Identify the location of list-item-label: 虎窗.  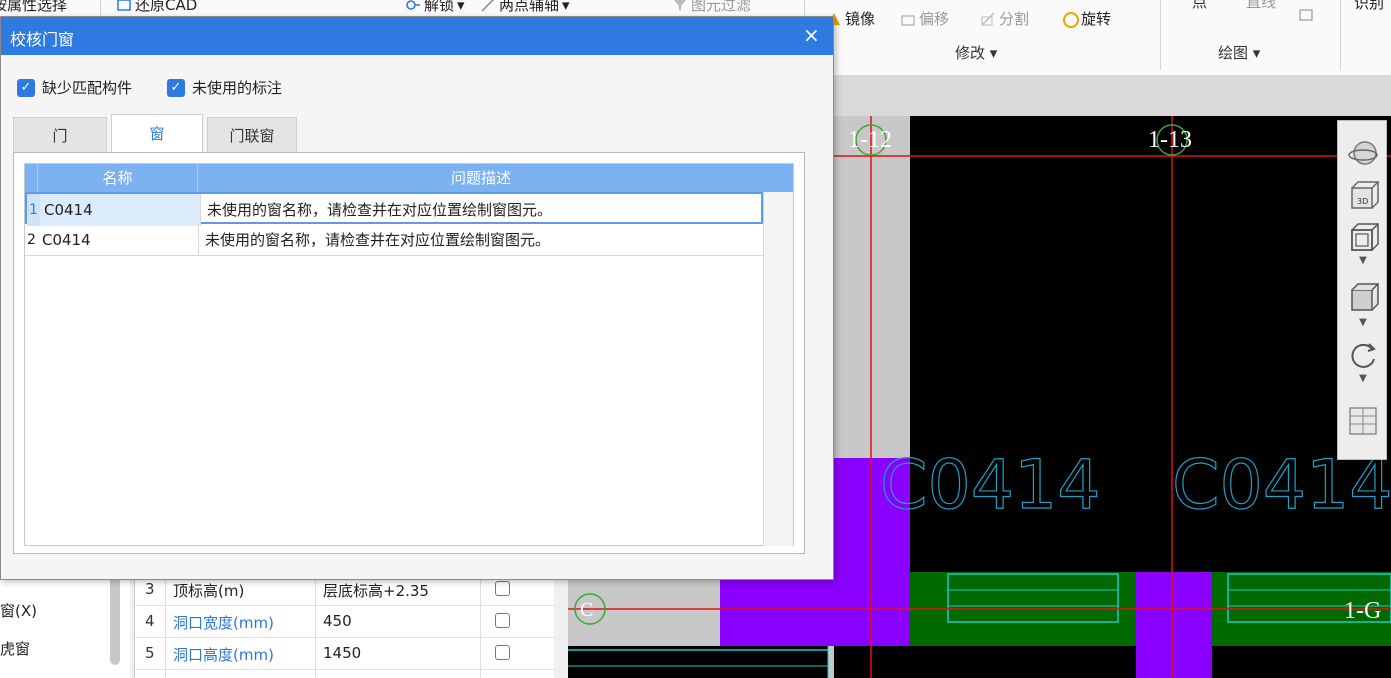
(15, 649).